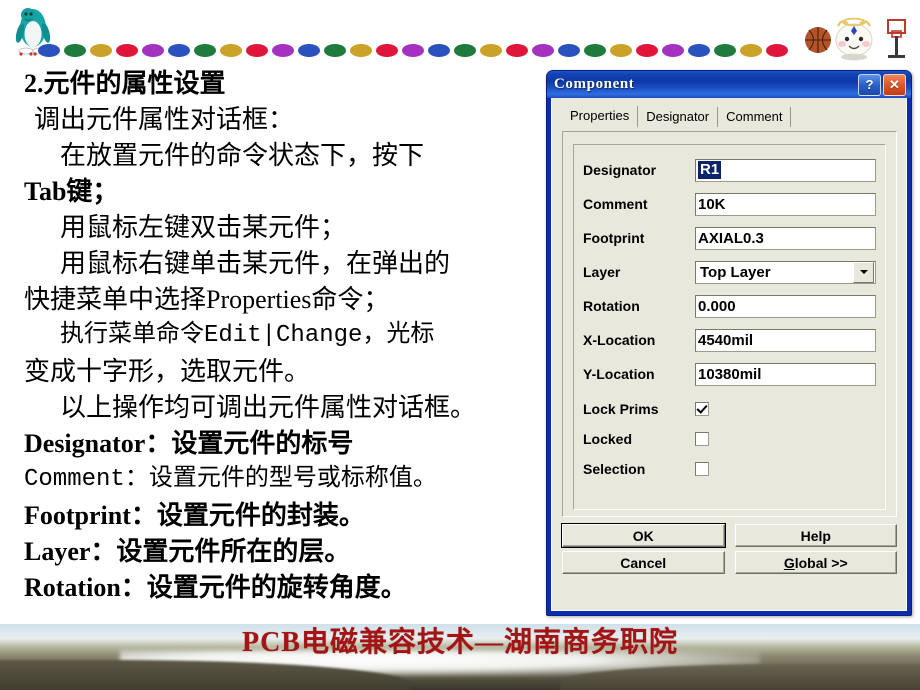  What do you see at coordinates (815, 535) in the screenshot?
I see `help-button: Help` at bounding box center [815, 535].